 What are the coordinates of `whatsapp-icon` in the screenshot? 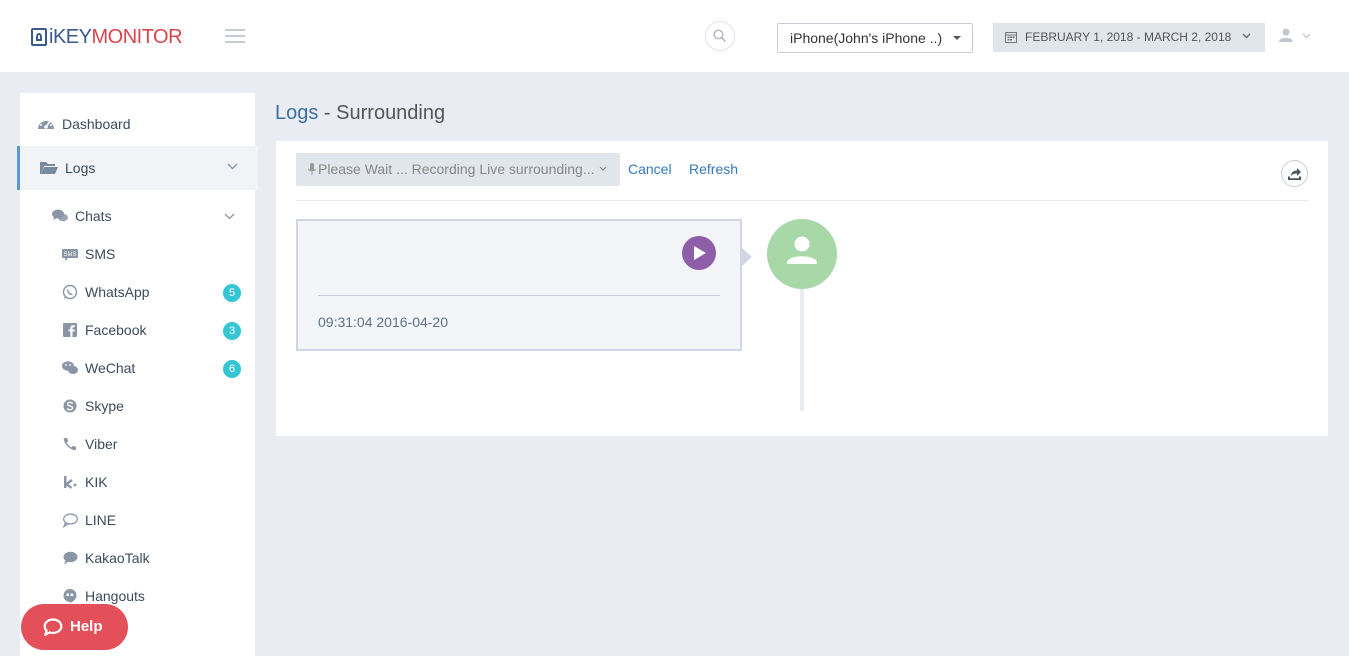 It's located at (70, 292).